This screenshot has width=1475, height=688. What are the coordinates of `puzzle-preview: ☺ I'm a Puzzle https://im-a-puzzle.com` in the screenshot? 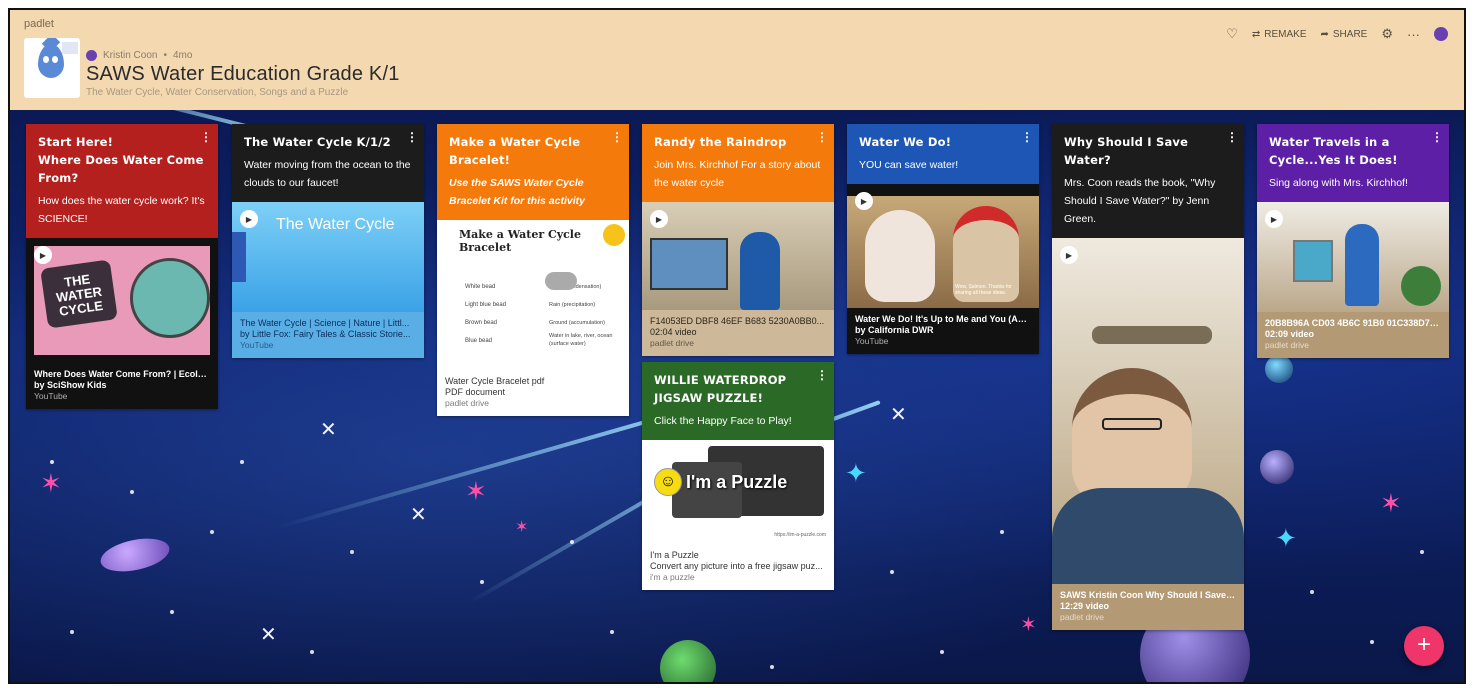 It's located at (738, 492).